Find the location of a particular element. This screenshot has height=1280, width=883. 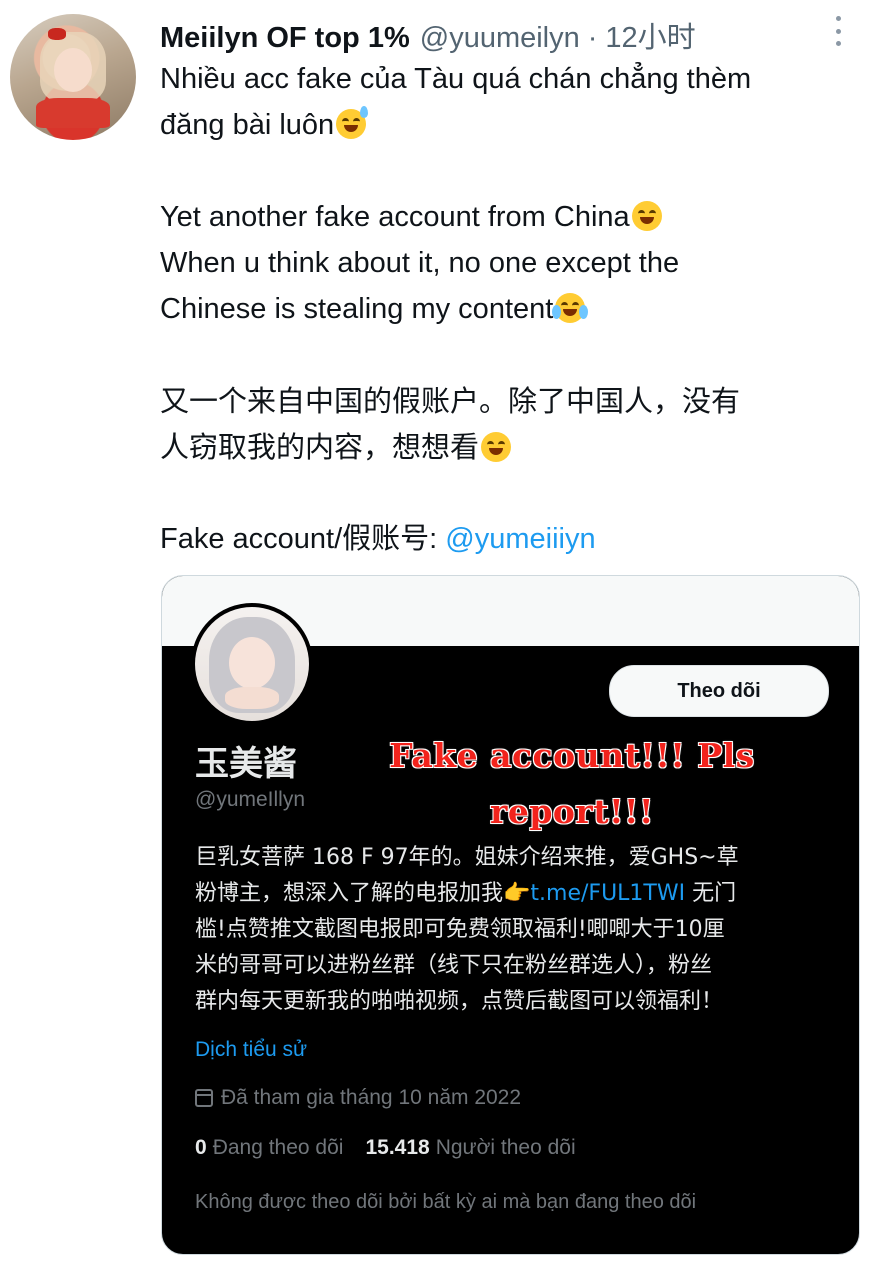

tweet-line: đăng bài luôn is located at coordinates (512, 125).